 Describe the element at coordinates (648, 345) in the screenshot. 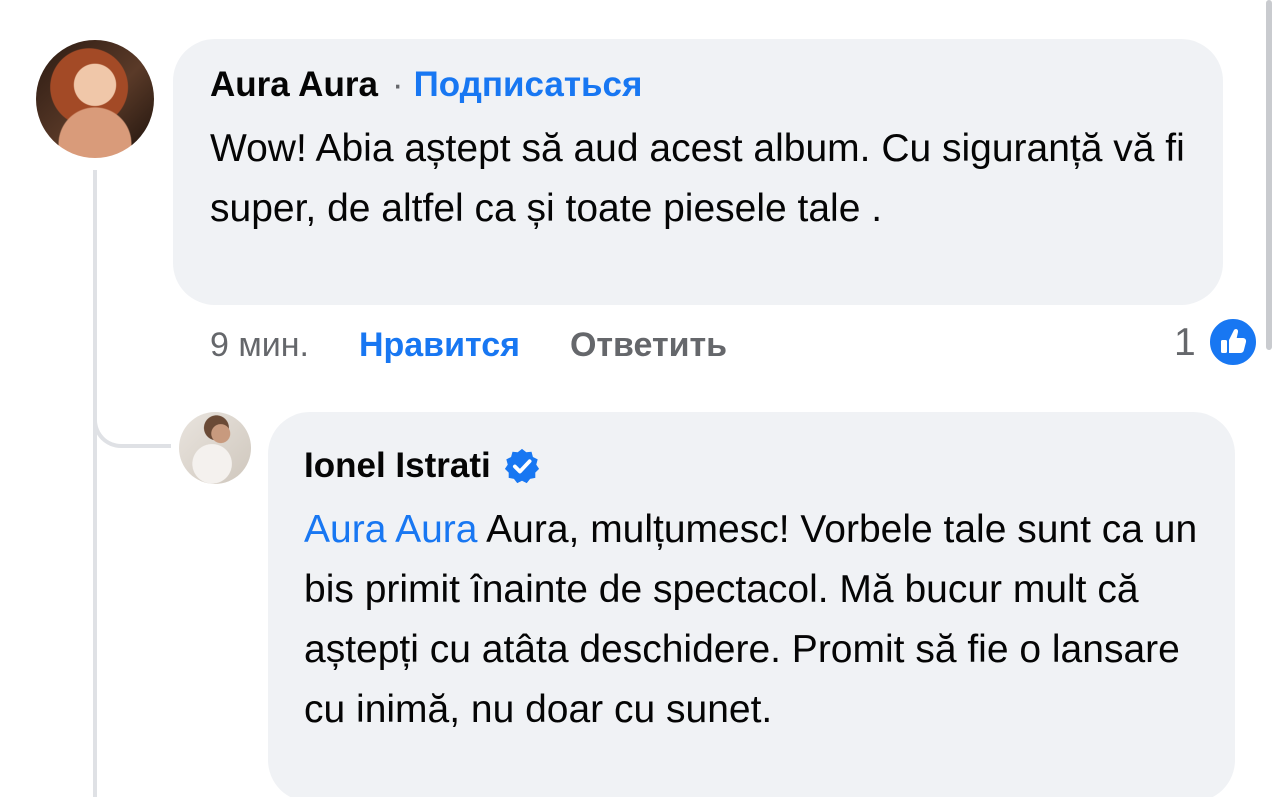

I see `reply-button: Ответить` at that location.